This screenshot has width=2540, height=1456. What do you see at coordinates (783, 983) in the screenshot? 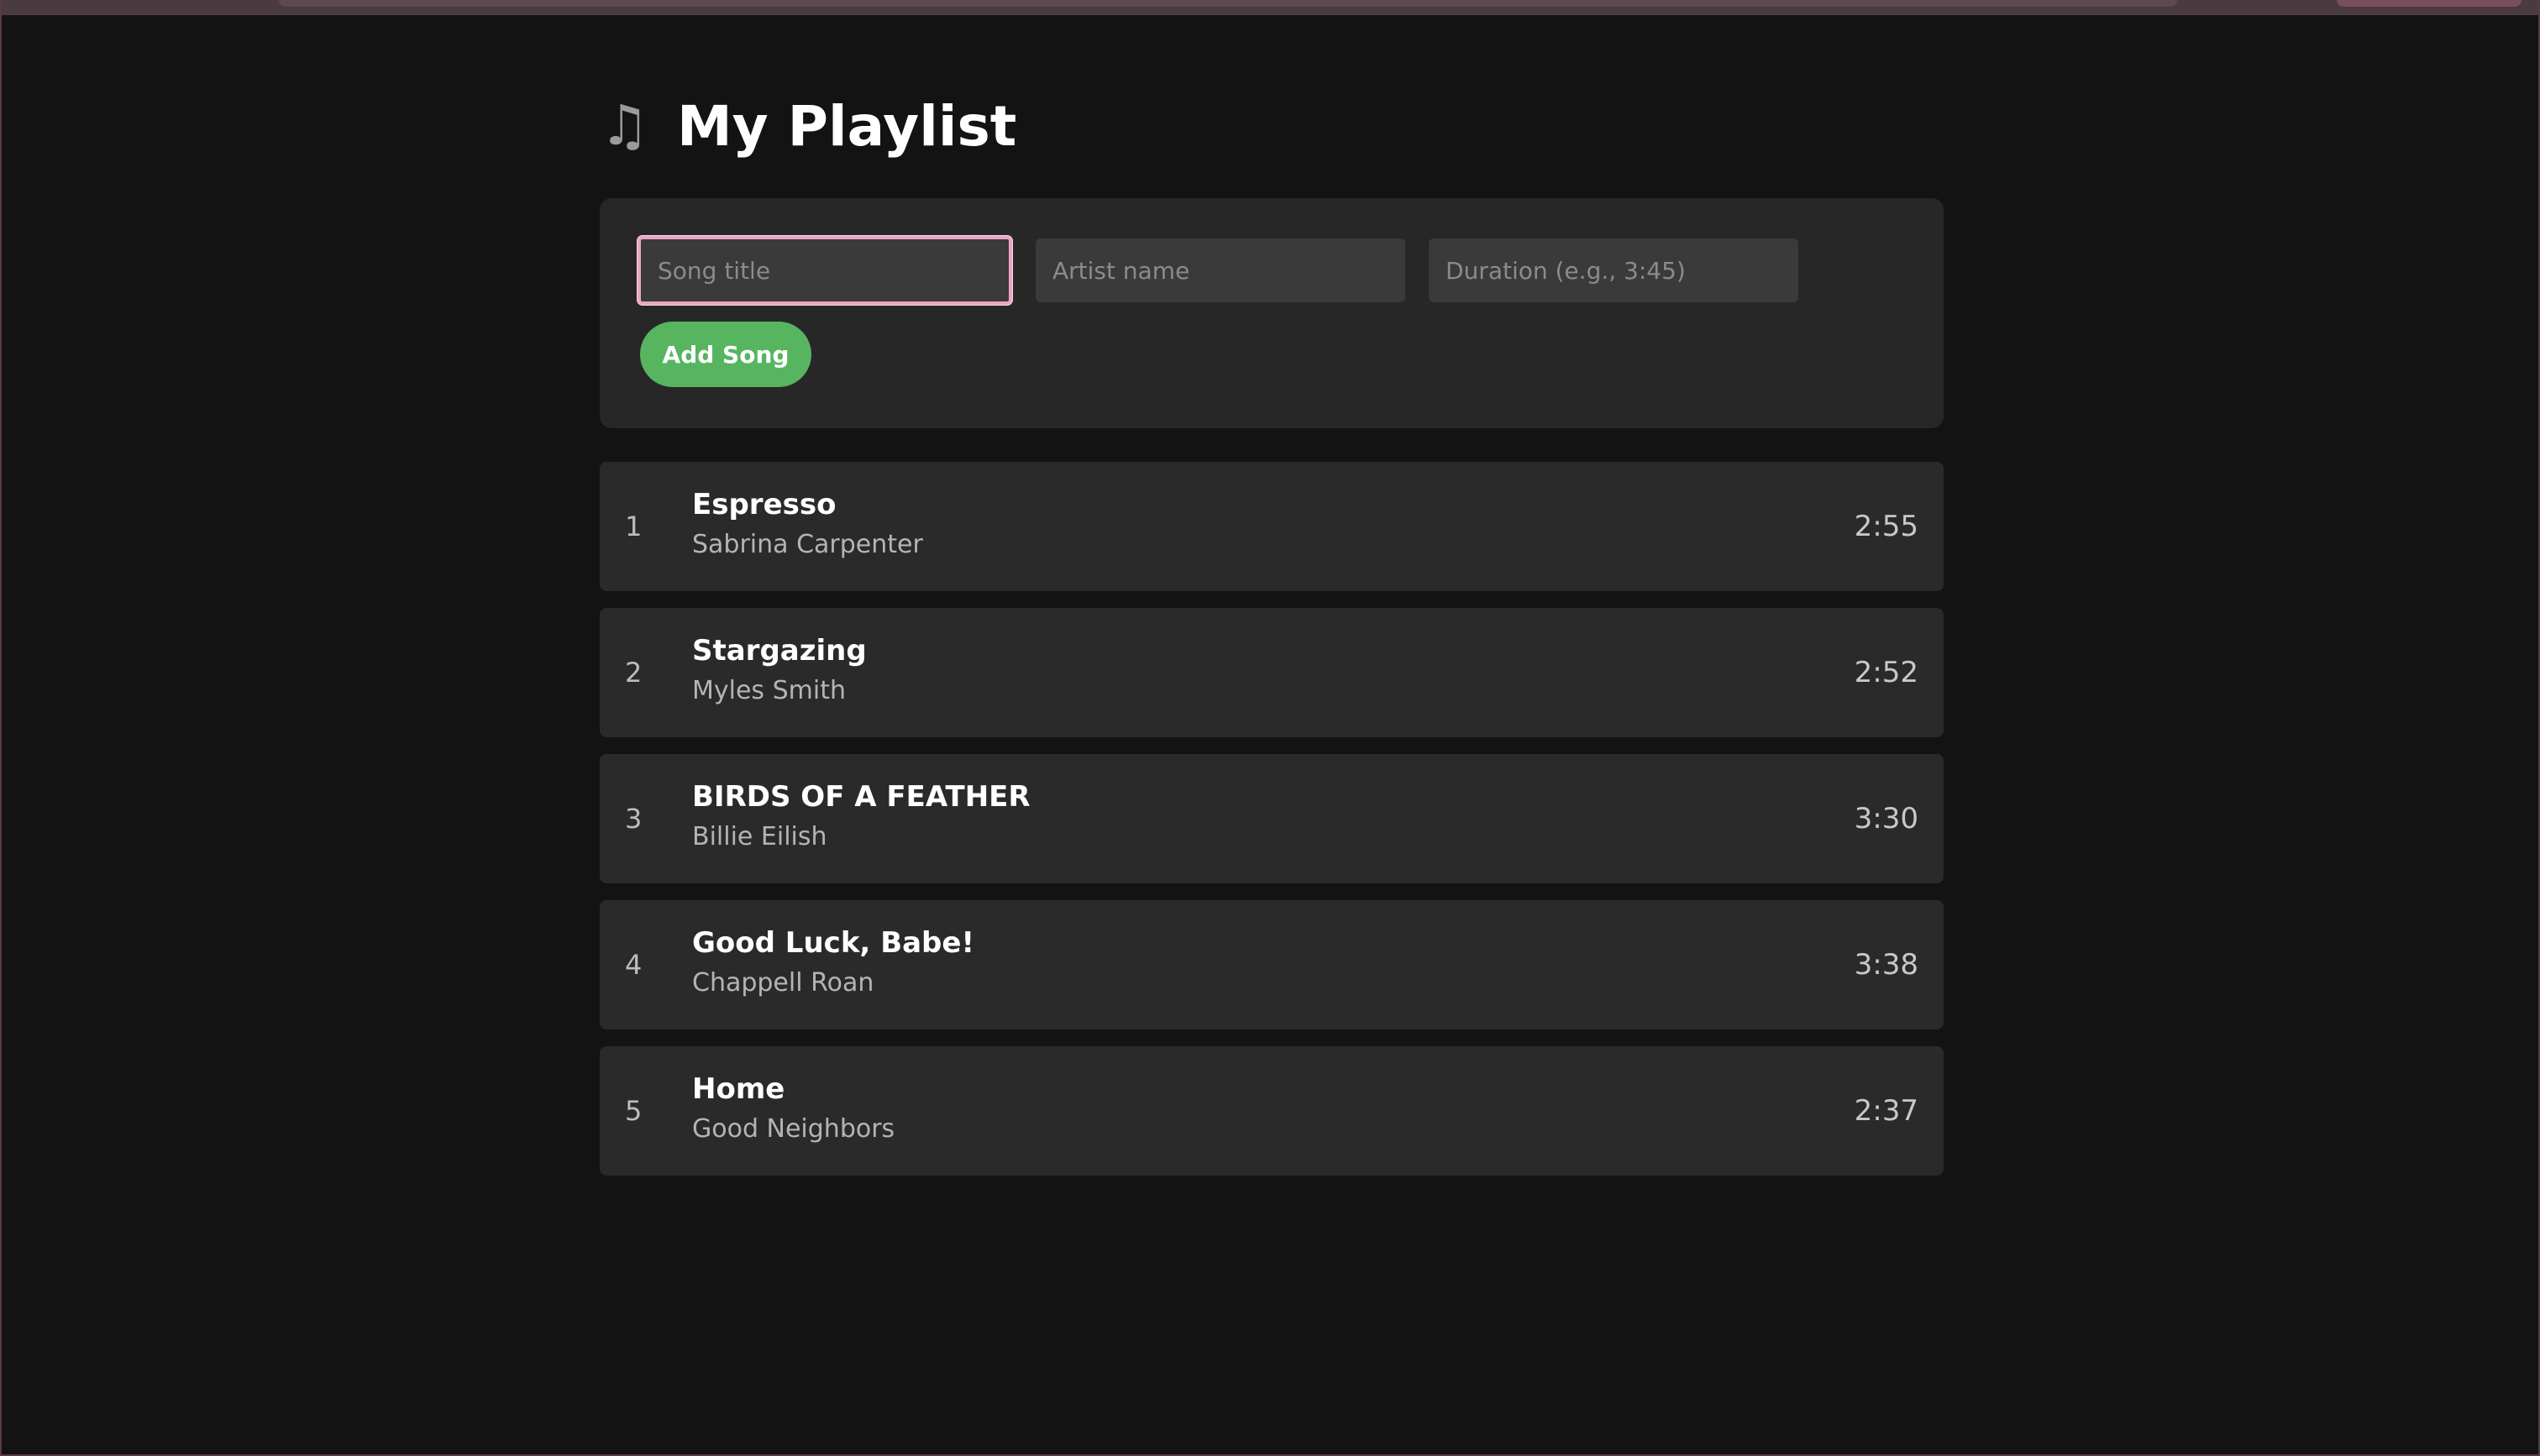
I see `song-artist: Chappell Roan` at bounding box center [783, 983].